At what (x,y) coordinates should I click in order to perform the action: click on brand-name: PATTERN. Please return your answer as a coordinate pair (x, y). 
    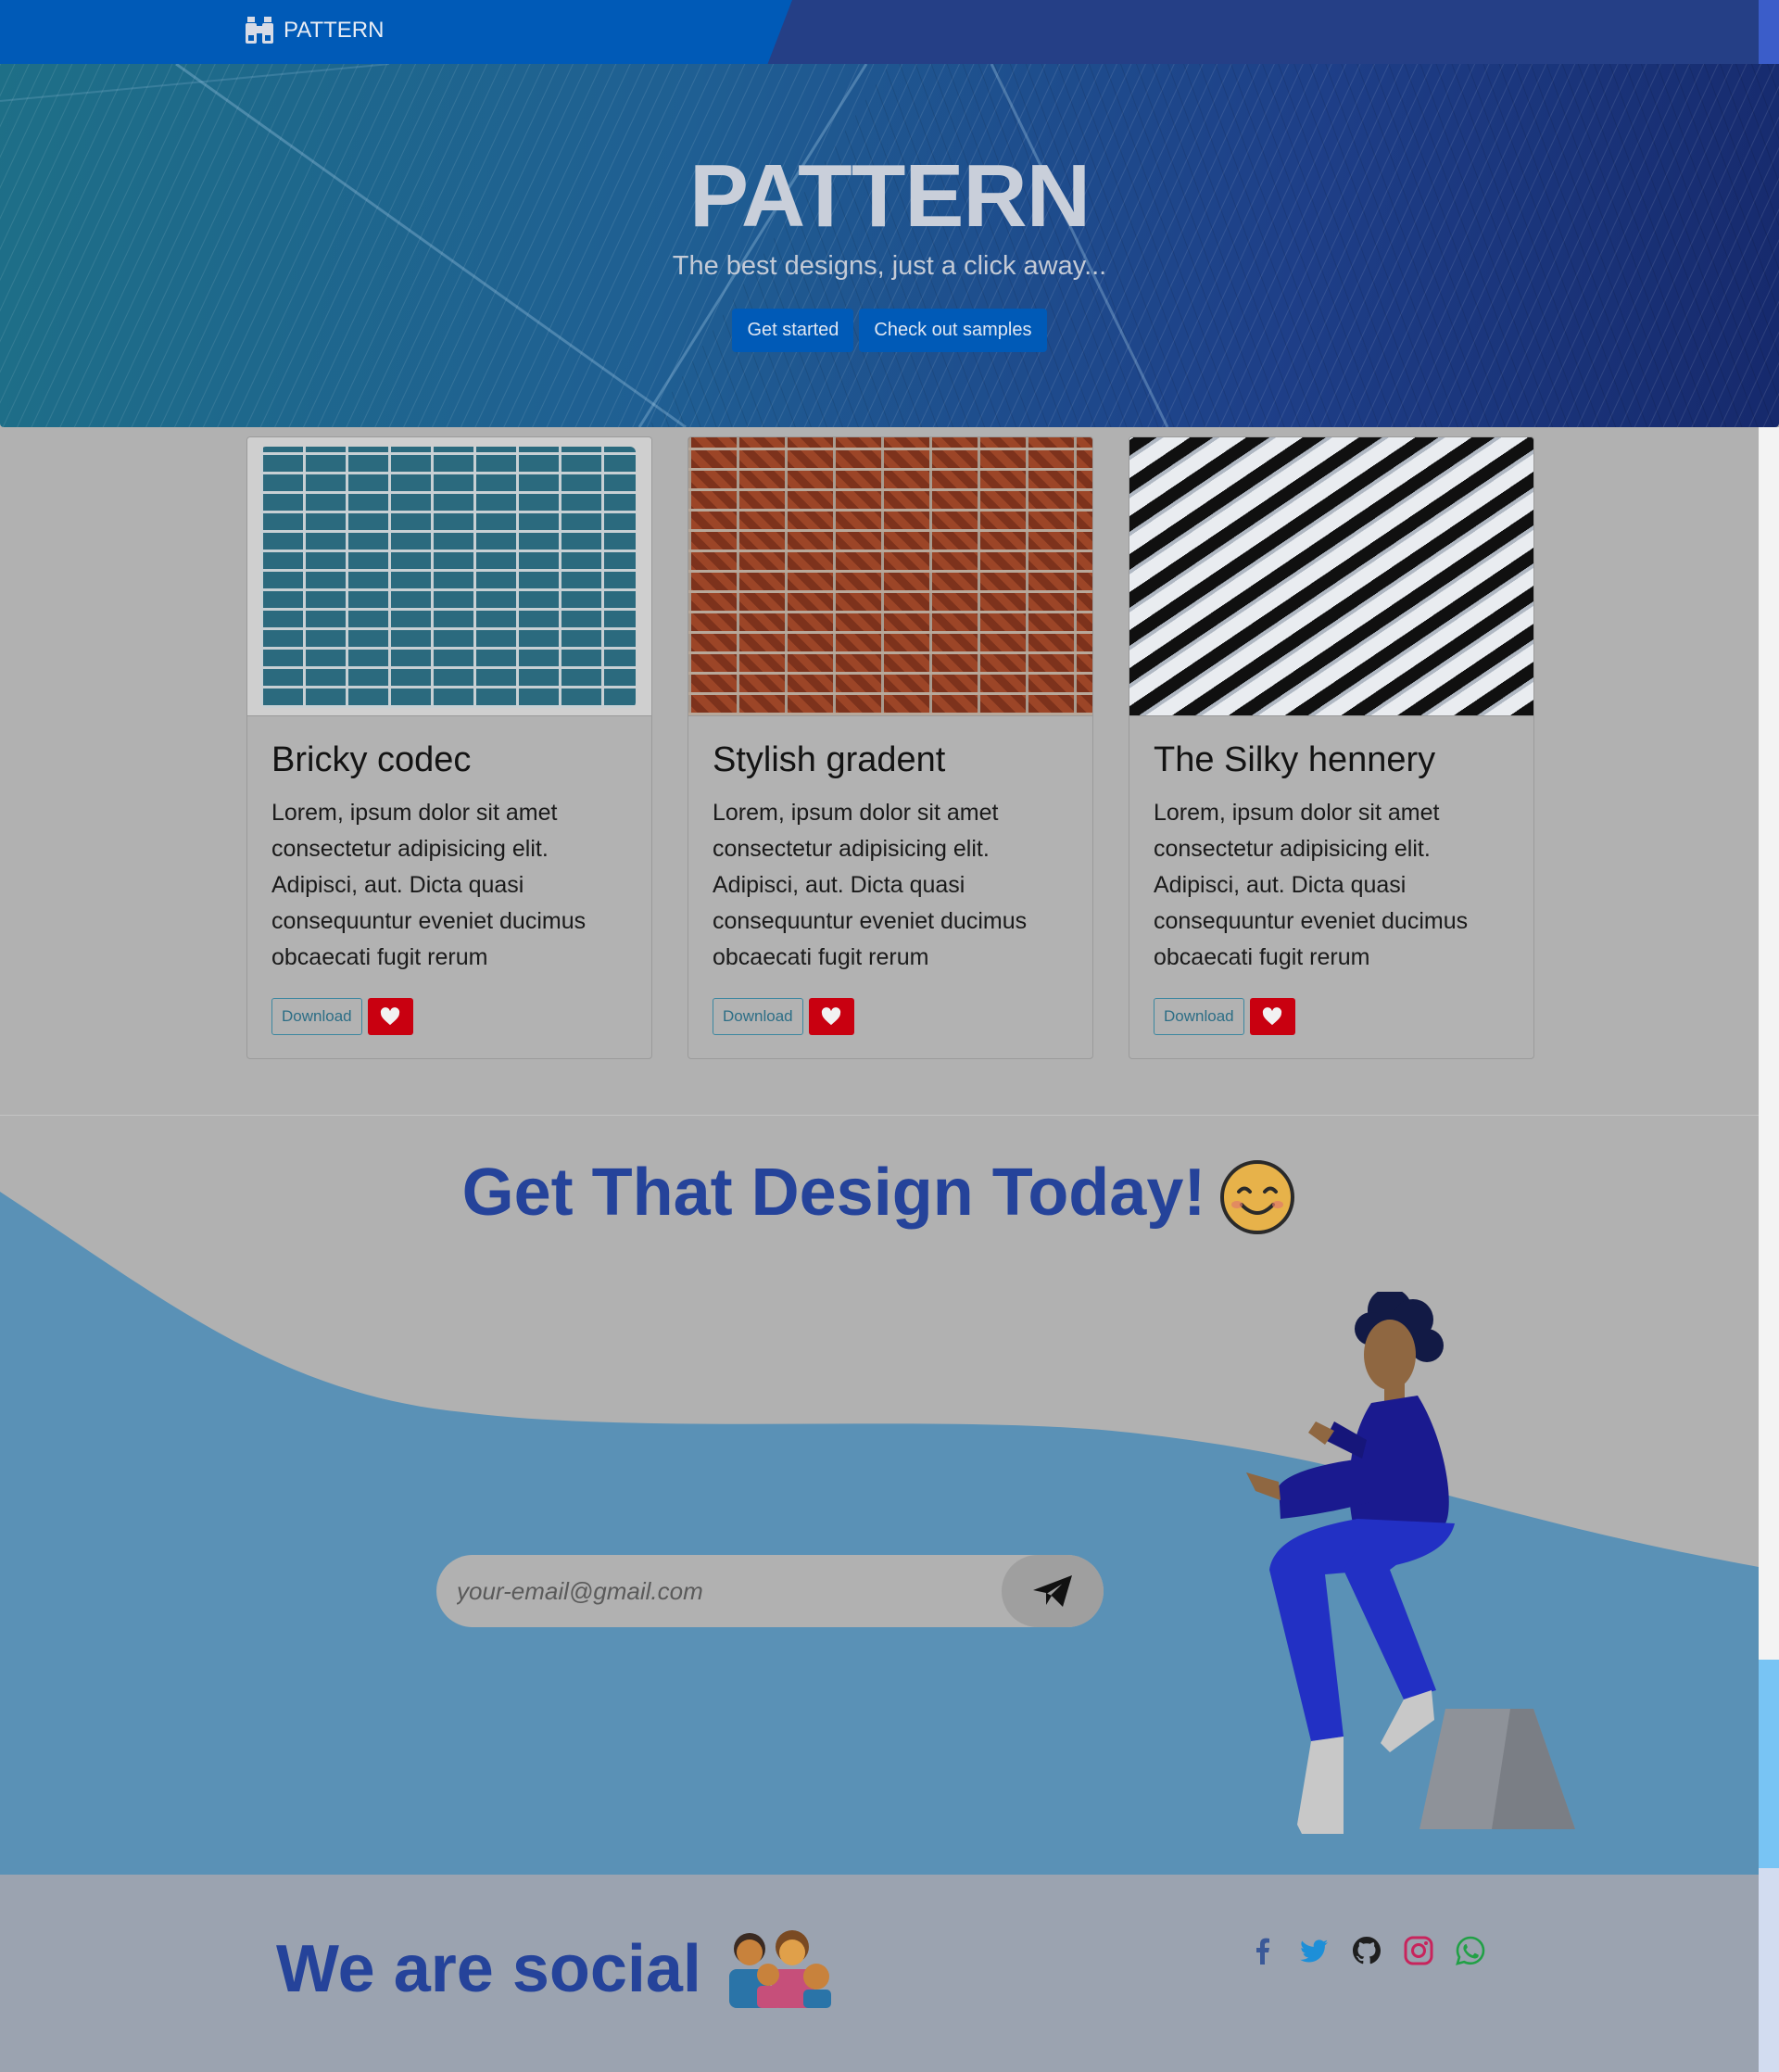
    Looking at the image, I should click on (334, 30).